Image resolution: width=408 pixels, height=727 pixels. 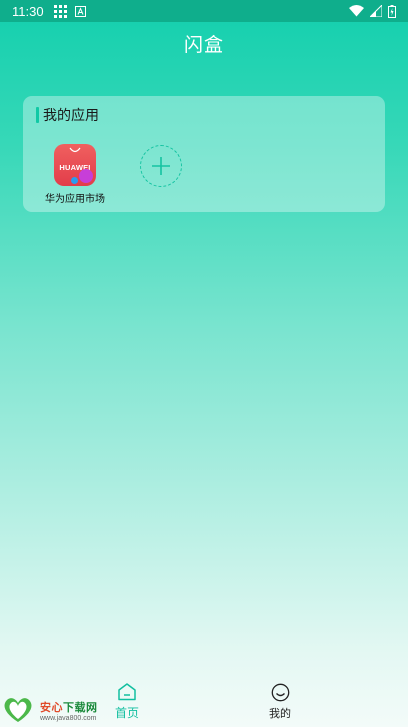 I want to click on section-title: 我的应用, so click(x=71, y=116).